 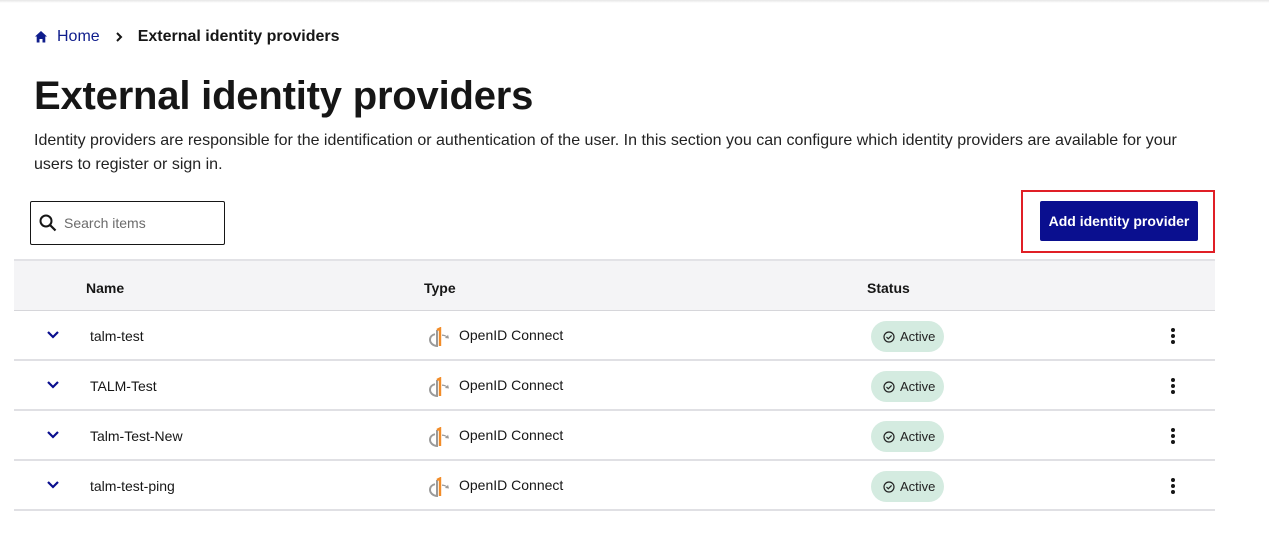 I want to click on search-input, so click(x=139, y=223).